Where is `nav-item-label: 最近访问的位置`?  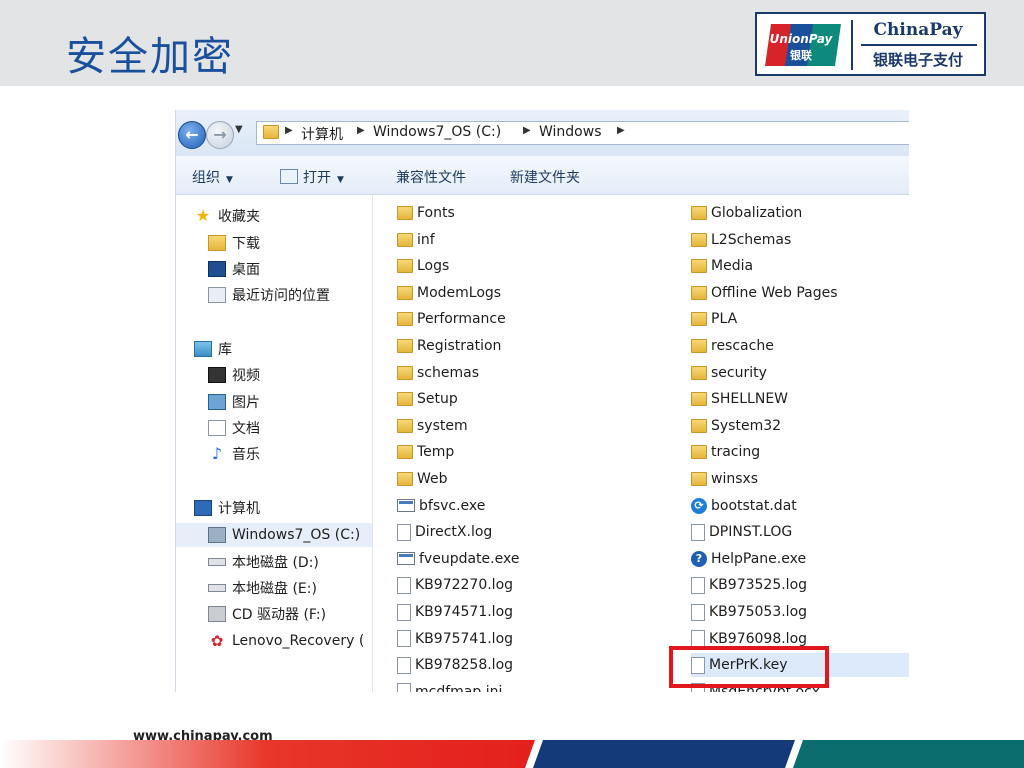
nav-item-label: 最近访问的位置 is located at coordinates (281, 296).